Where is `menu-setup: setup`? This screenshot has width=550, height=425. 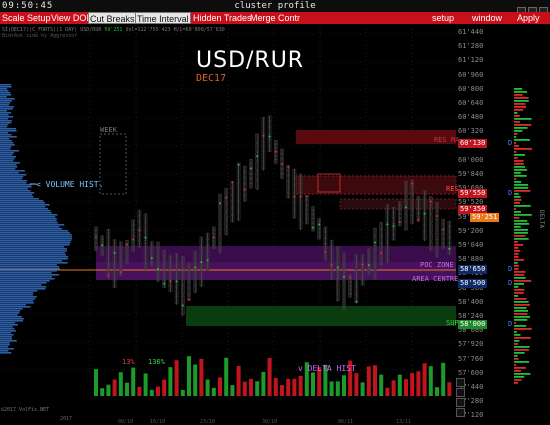
menu-setup: setup is located at coordinates (443, 18).